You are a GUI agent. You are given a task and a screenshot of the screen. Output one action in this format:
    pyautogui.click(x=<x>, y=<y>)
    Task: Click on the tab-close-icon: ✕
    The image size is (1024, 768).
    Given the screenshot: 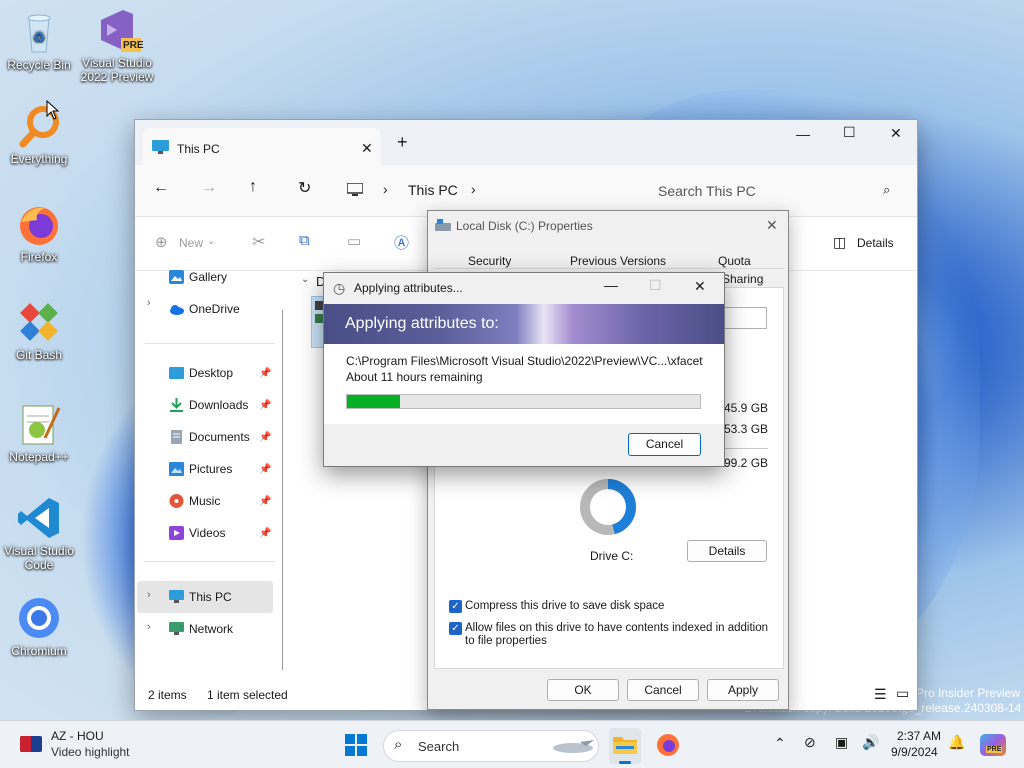 What is the action you would take?
    pyautogui.click(x=367, y=148)
    